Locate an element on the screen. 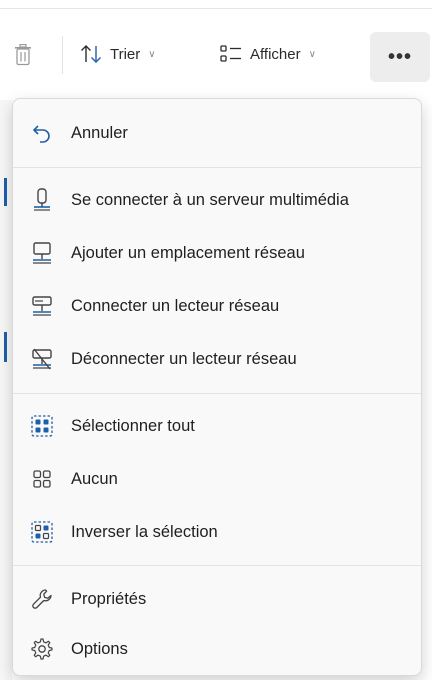  menu-item-connect-media-server: Se connecter à un serveur multimédia is located at coordinates (217, 200).